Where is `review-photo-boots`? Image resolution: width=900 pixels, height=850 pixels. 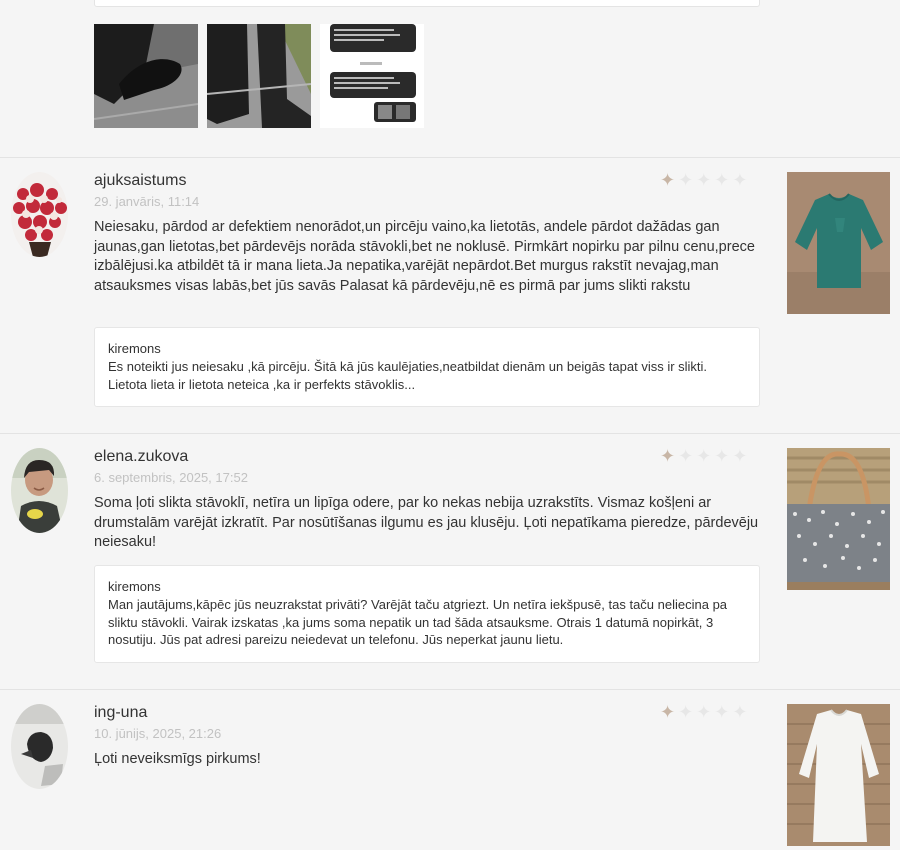
review-photo-boots is located at coordinates (259, 76).